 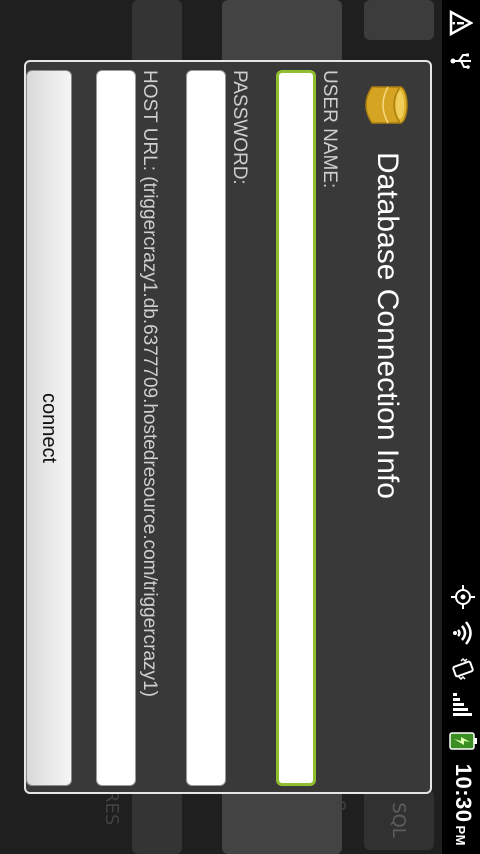 I want to click on connect-button-label: connect, so click(x=49, y=428).